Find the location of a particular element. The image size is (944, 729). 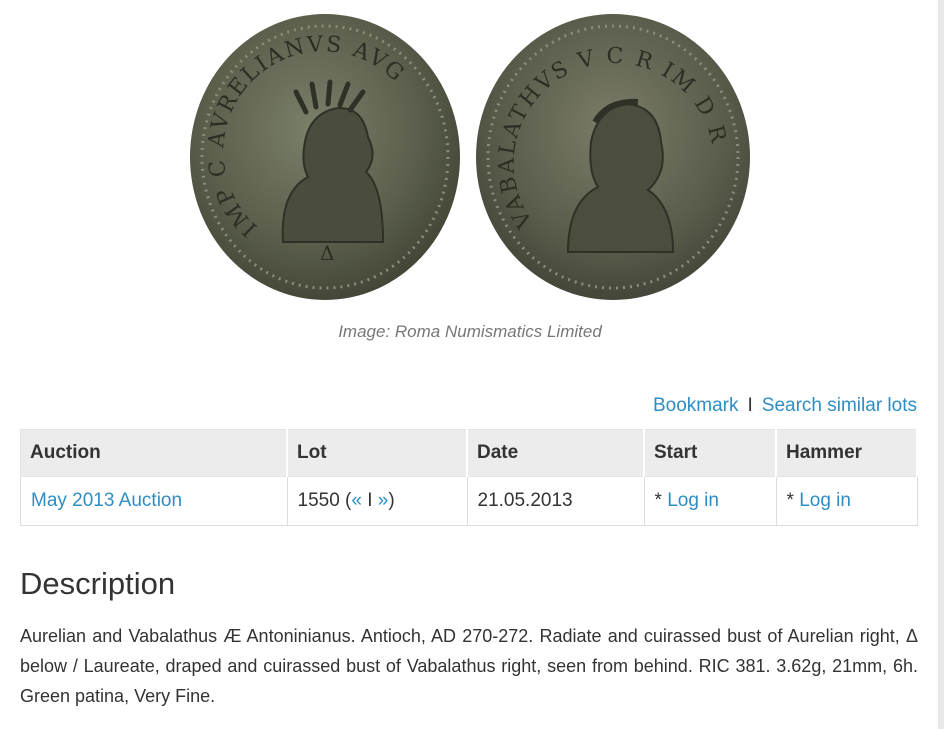

image-caption: Image: Roma Numismatics Limited is located at coordinates (470, 331).